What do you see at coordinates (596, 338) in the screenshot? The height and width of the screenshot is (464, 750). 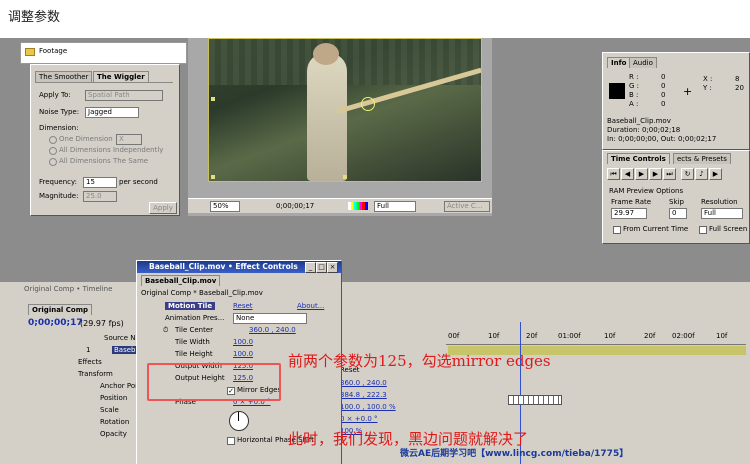 I see `time-ruler: 00f 10f 20f 01:00f 10f 20f 02:00f 10f` at bounding box center [596, 338].